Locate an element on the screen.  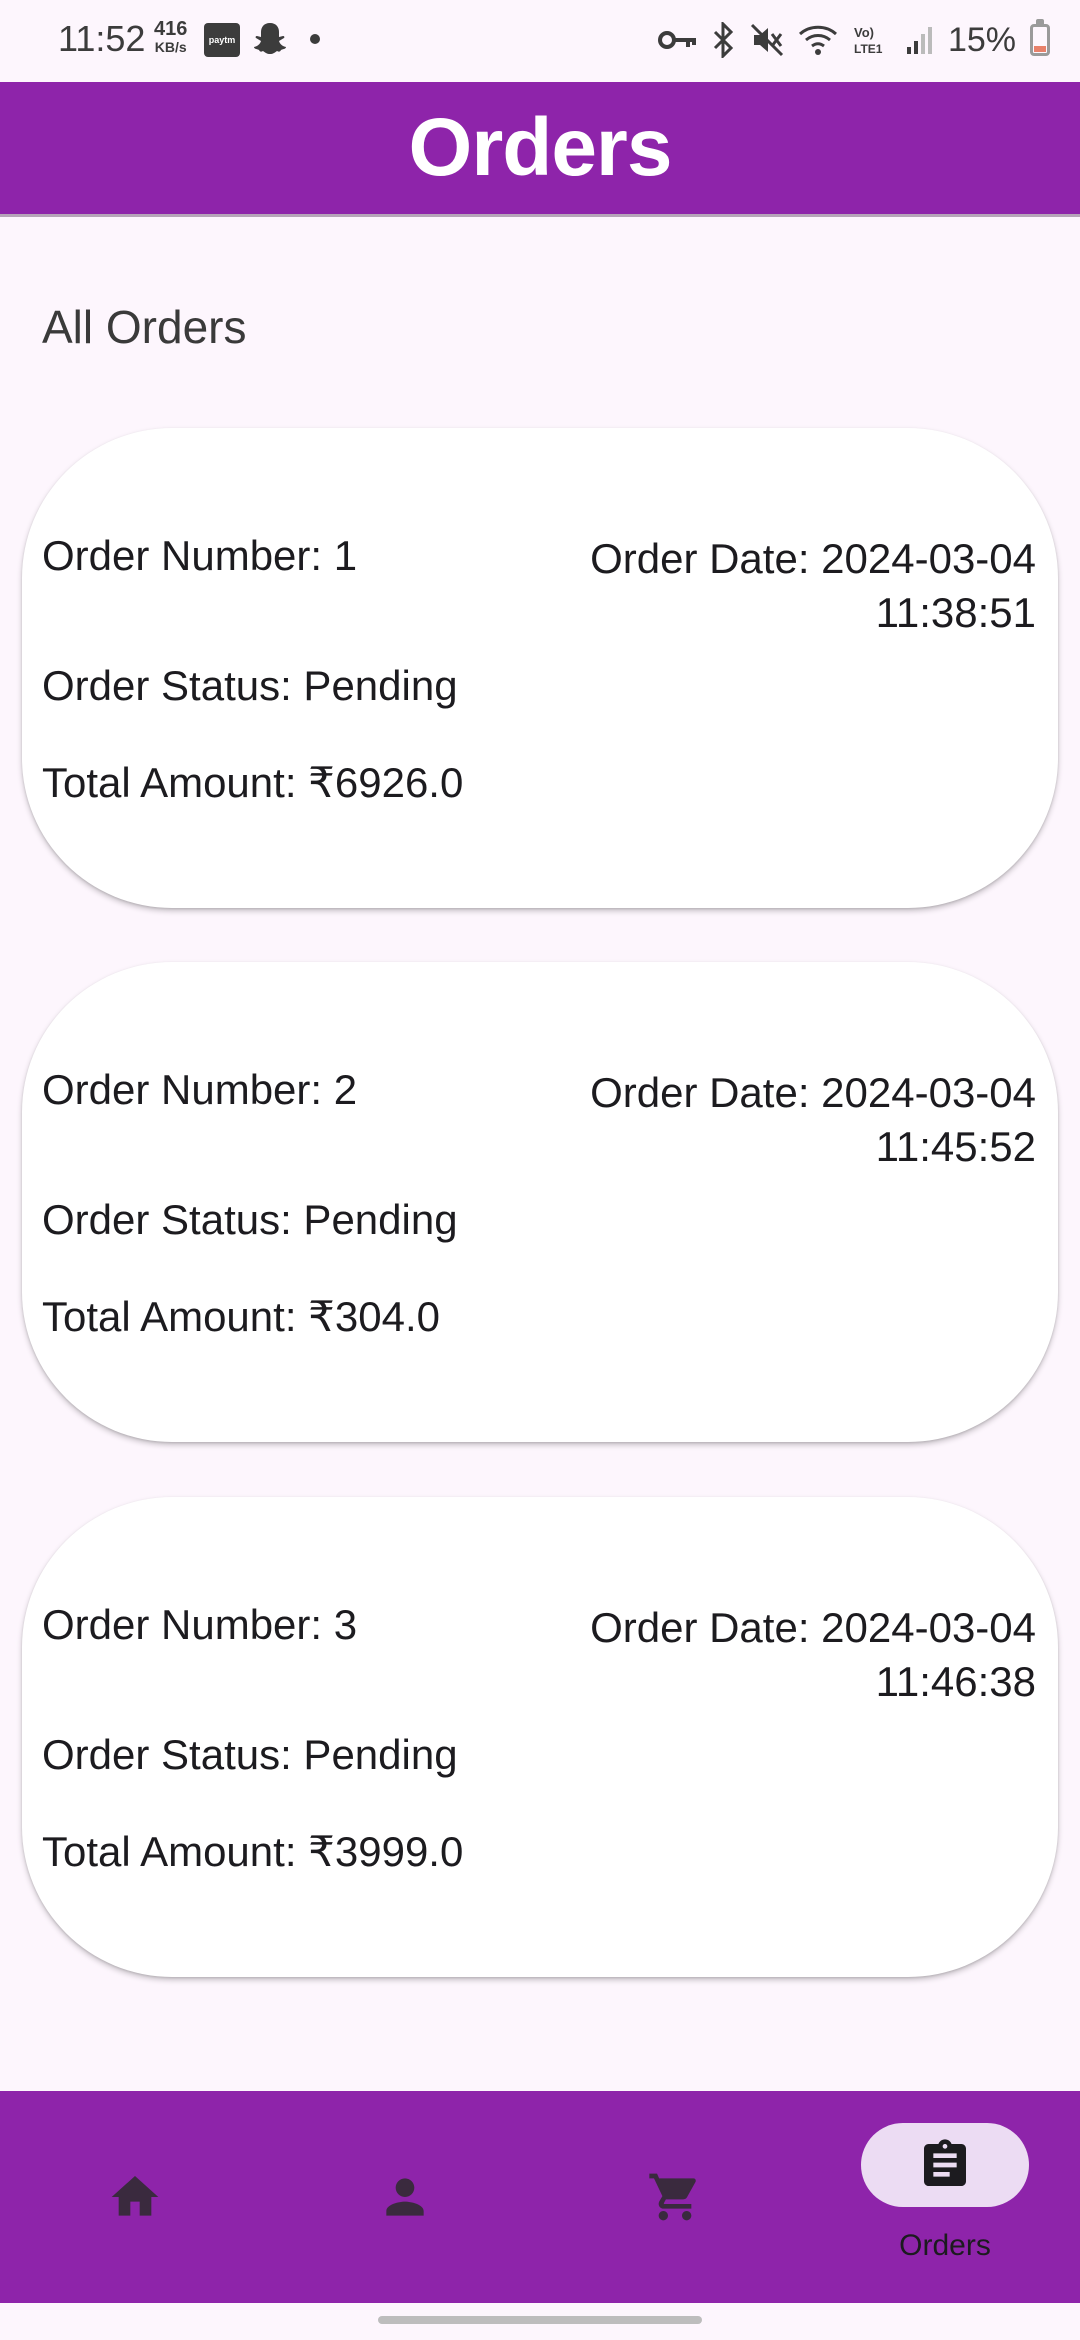
network-speed-value: 416 is located at coordinates (171, 29).